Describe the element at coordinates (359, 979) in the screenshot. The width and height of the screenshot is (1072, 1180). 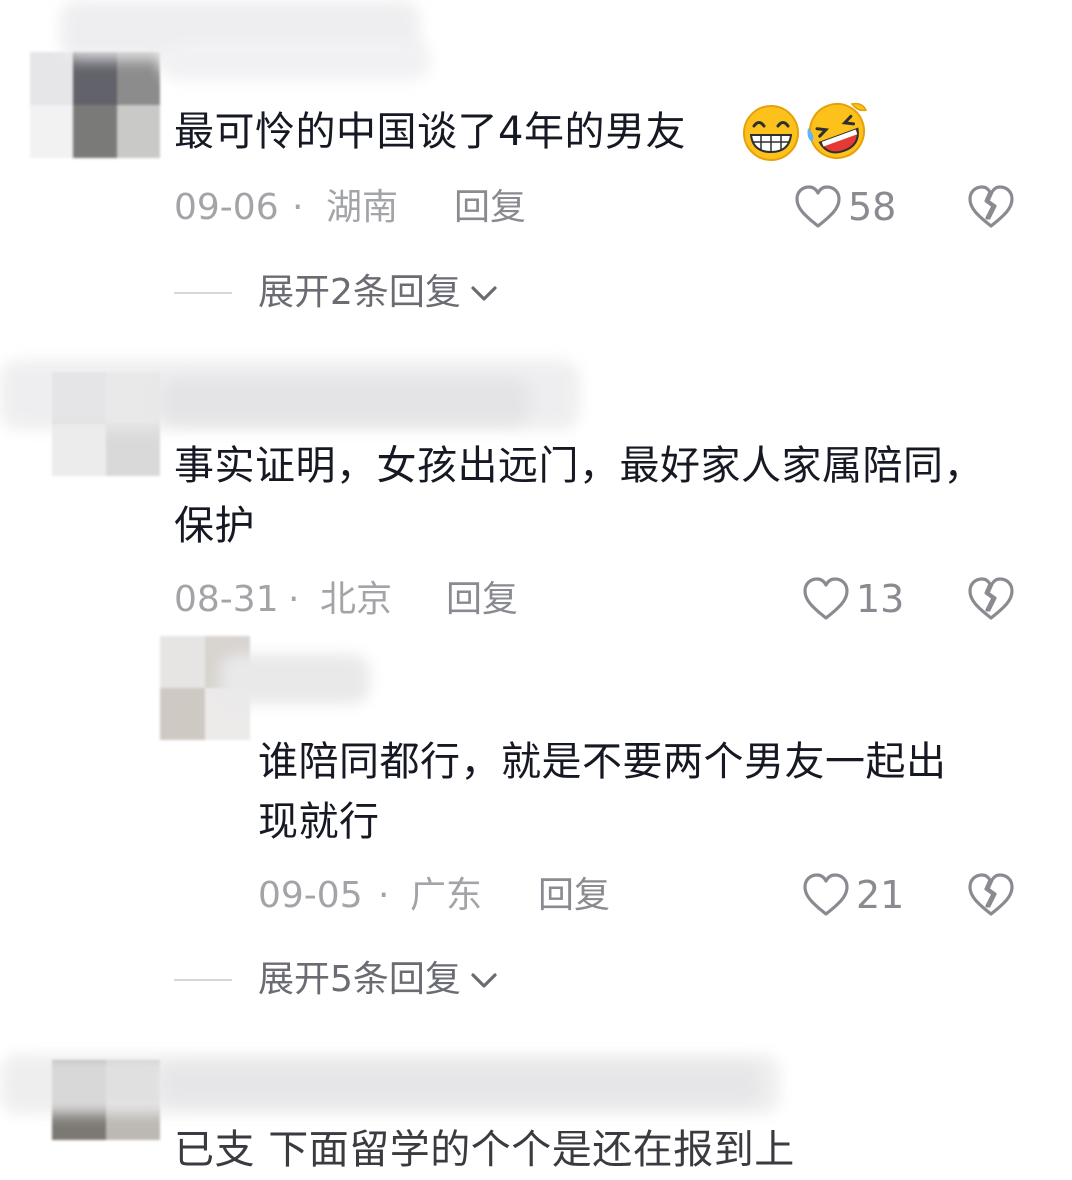
I see `expand-replies-label: 展开5条回复` at that location.